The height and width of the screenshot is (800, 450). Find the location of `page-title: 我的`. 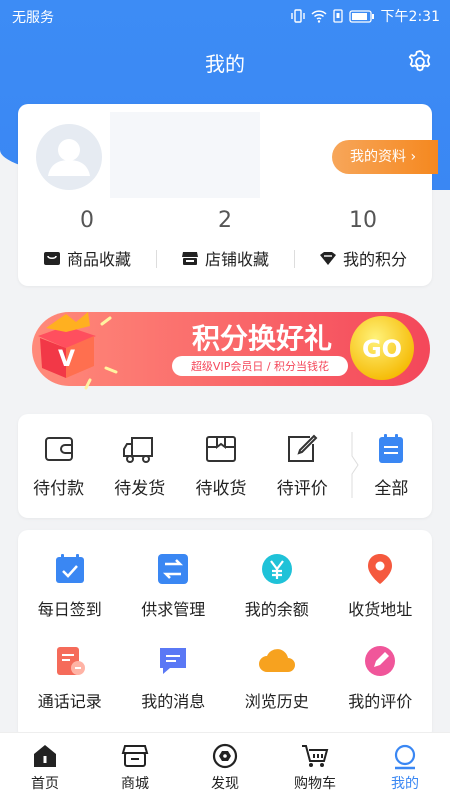

page-title: 我的 is located at coordinates (225, 64).